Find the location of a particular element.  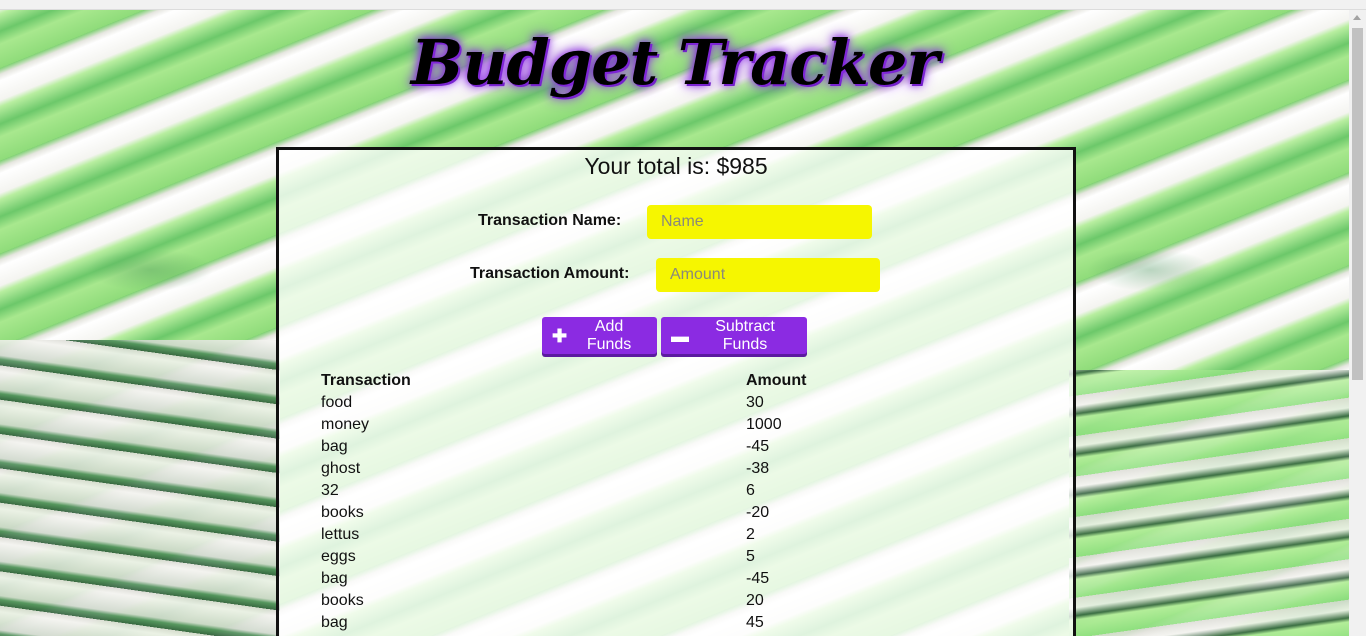

scrollbar-thumb is located at coordinates (1357, 204).